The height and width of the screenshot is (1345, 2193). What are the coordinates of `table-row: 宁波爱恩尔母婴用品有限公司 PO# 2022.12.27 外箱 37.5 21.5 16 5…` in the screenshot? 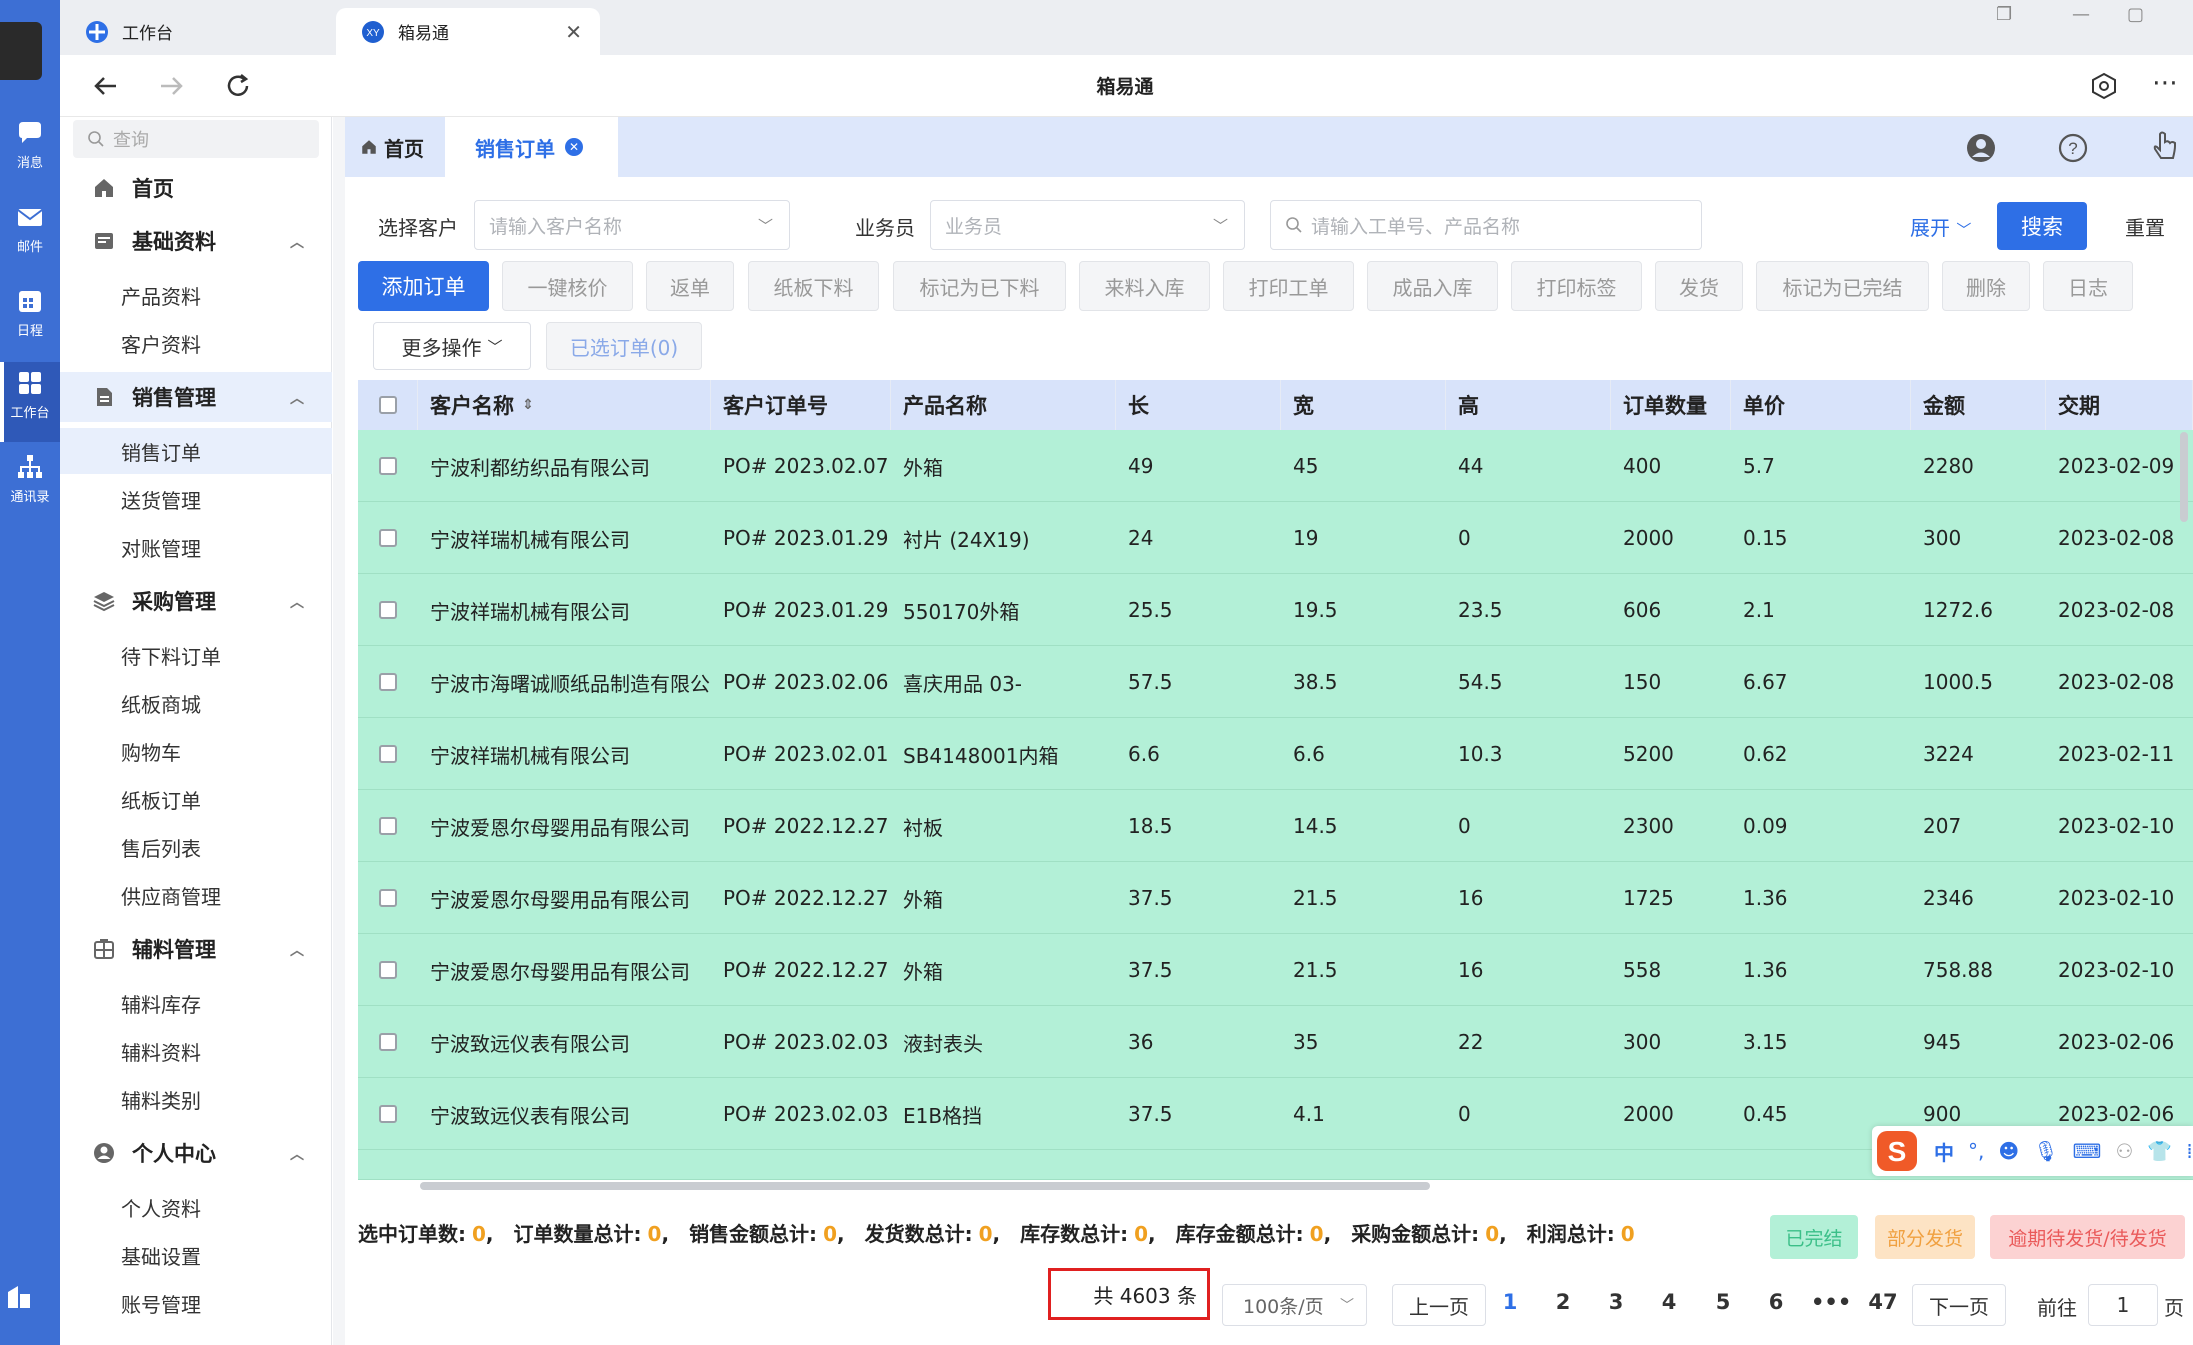 It's located at (1275, 970).